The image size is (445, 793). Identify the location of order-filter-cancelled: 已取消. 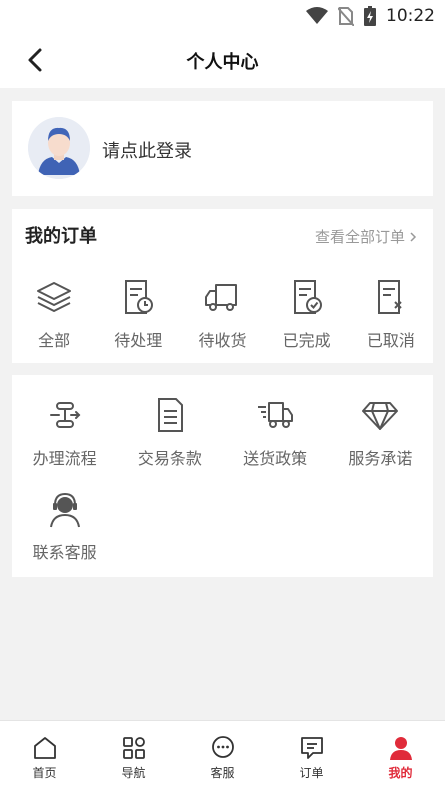
(391, 317).